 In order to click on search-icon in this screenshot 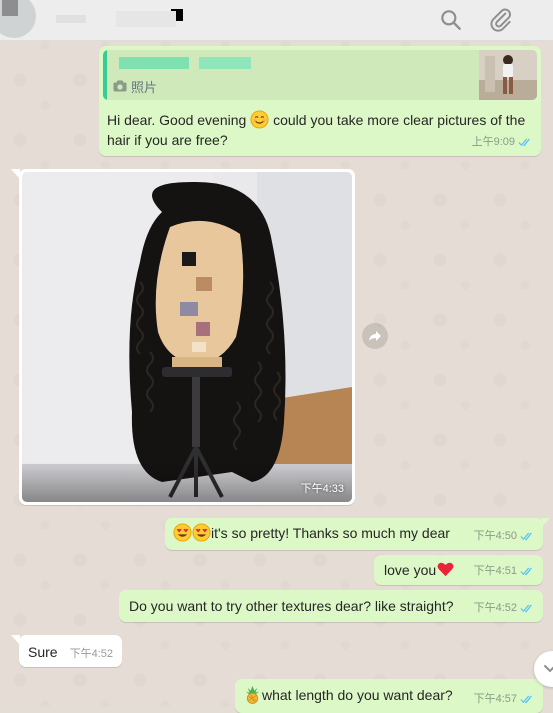, I will do `click(451, 20)`.